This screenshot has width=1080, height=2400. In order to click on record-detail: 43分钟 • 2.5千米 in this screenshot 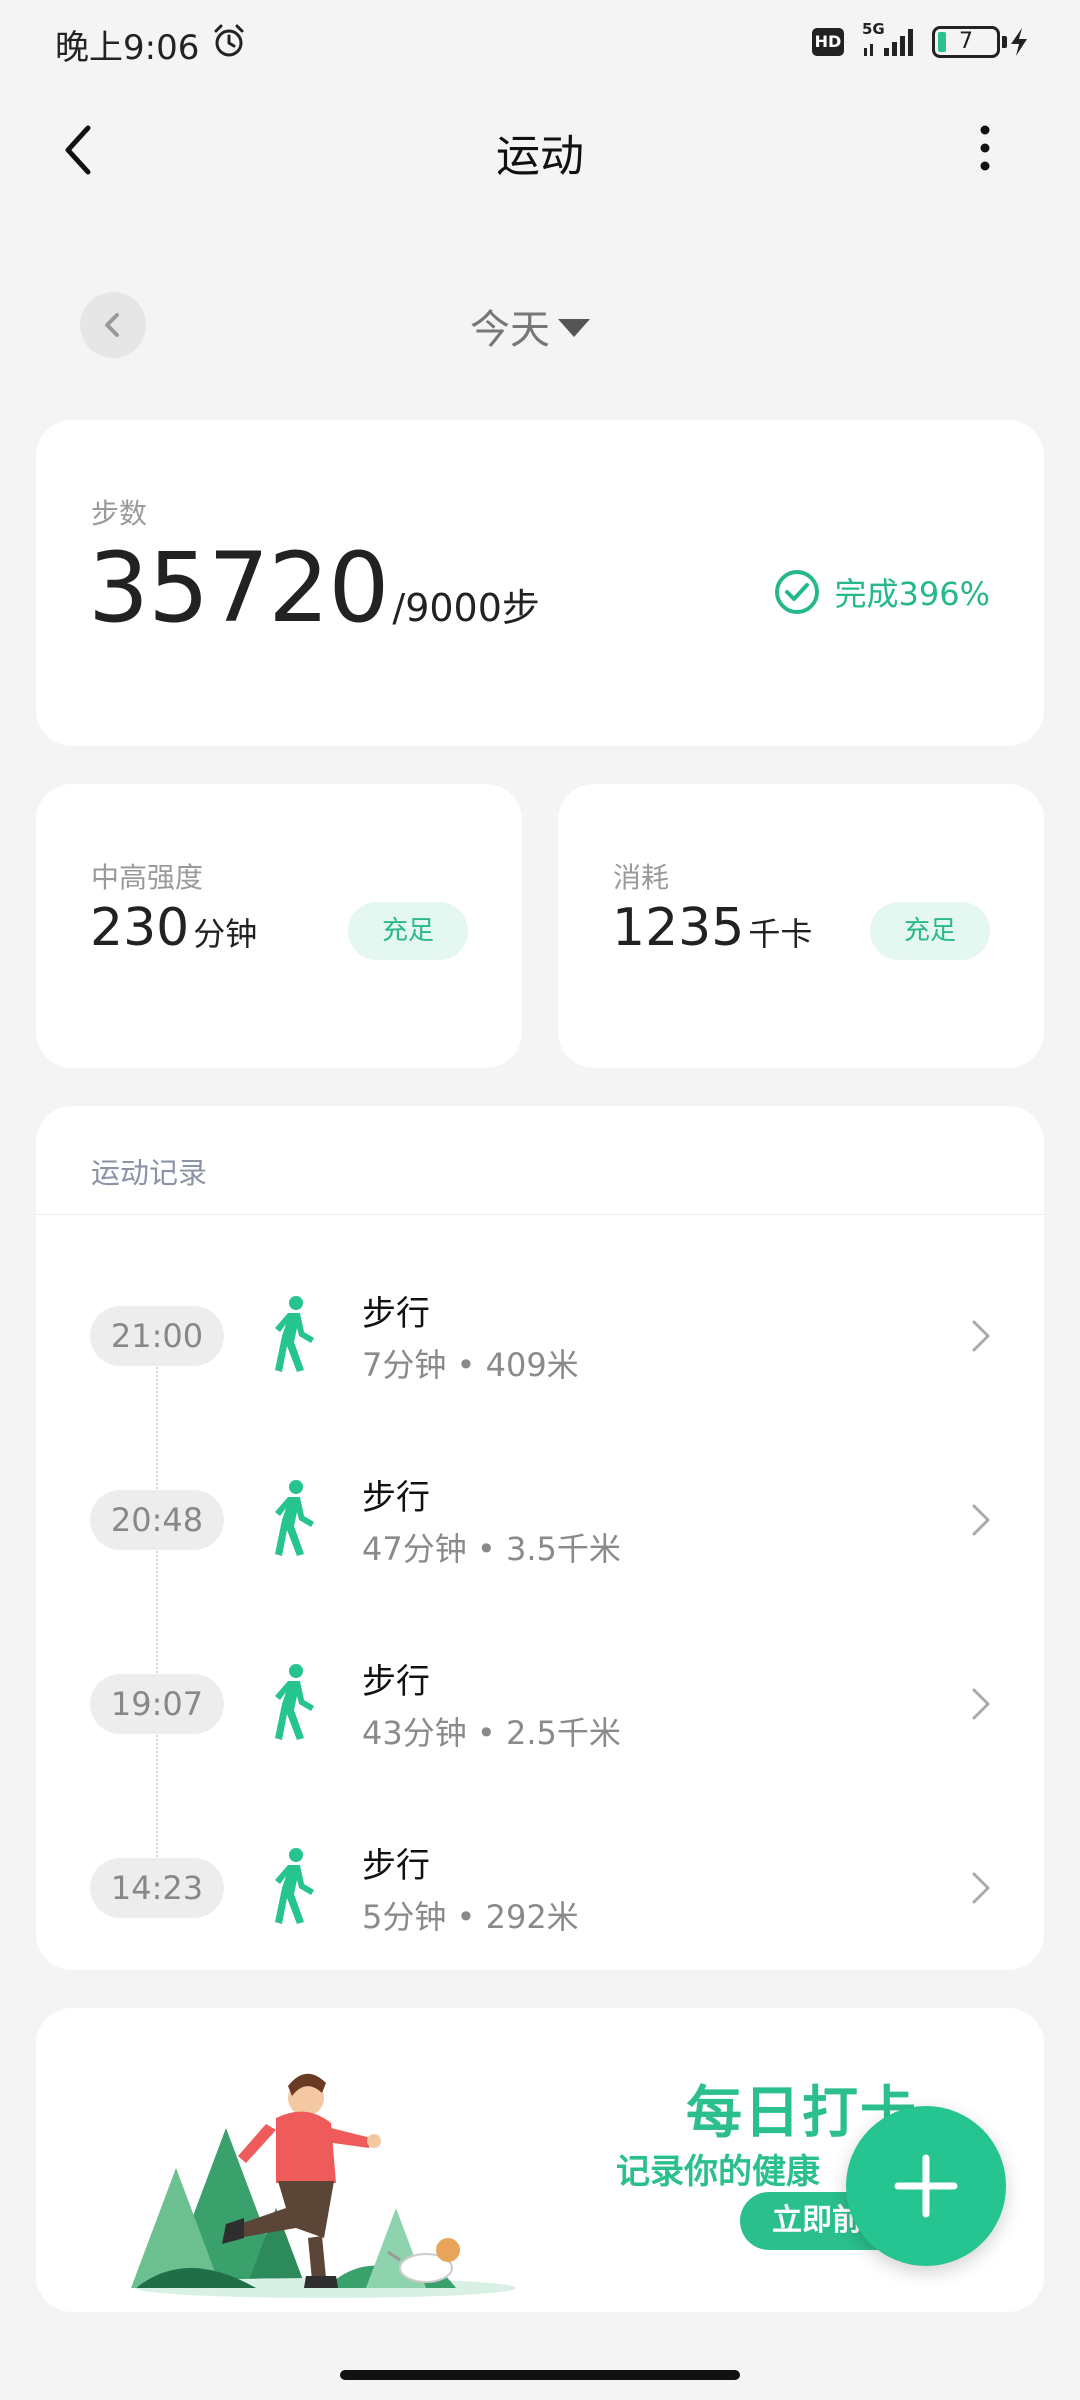, I will do `click(491, 1733)`.